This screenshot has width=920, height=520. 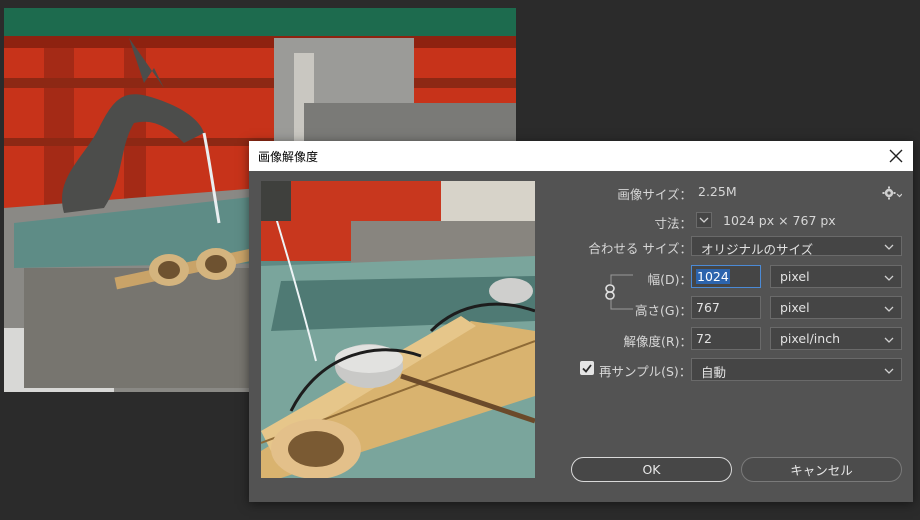 I want to click on dimensions-toggle, so click(x=704, y=220).